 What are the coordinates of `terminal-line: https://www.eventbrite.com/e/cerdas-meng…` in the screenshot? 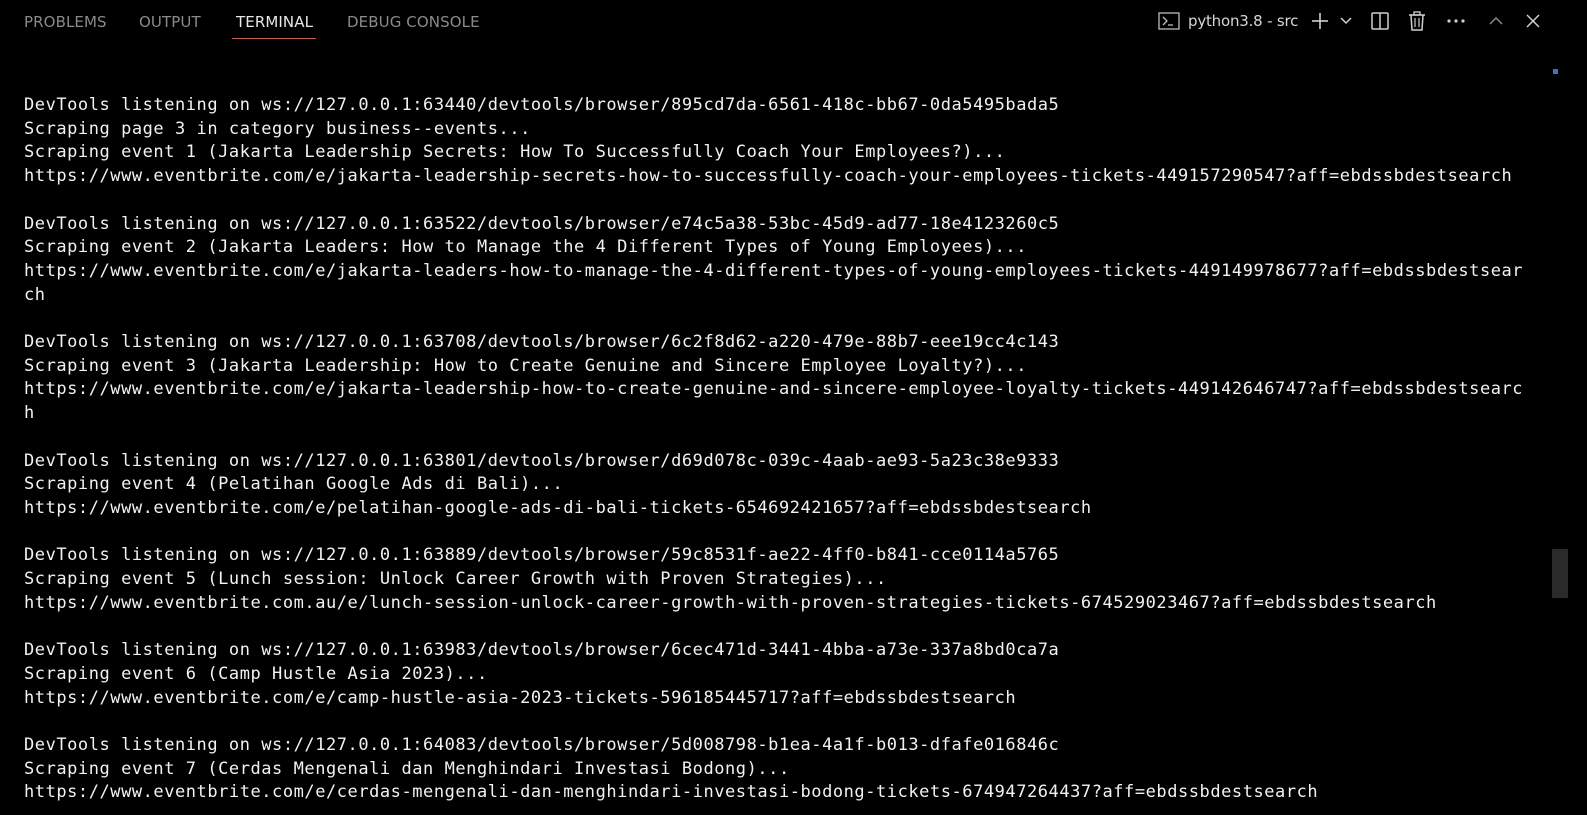 It's located at (671, 792).